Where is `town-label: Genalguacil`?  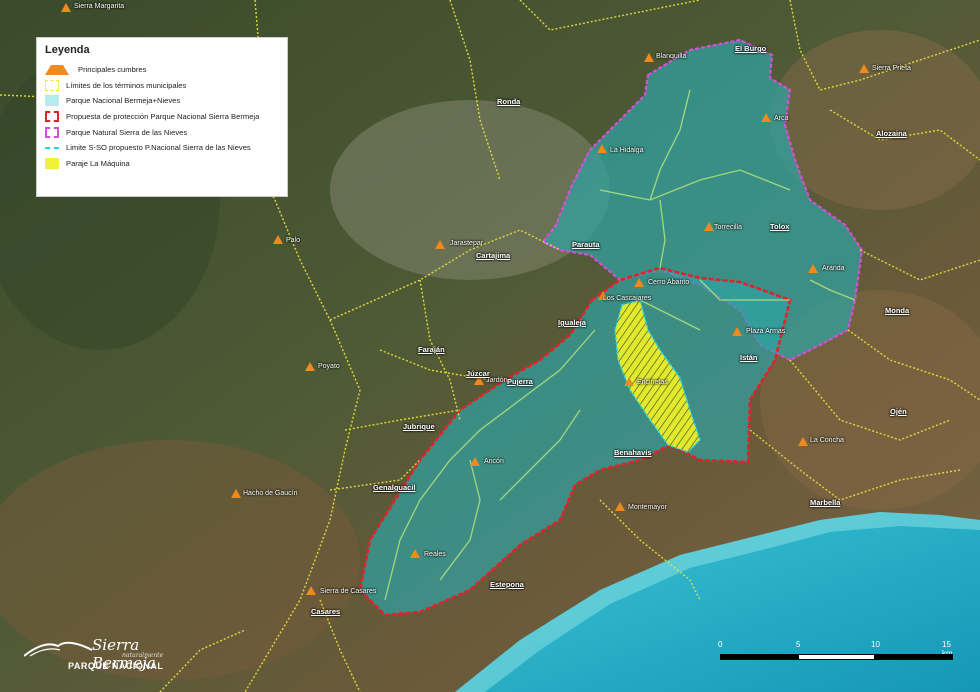 town-label: Genalguacil is located at coordinates (394, 487).